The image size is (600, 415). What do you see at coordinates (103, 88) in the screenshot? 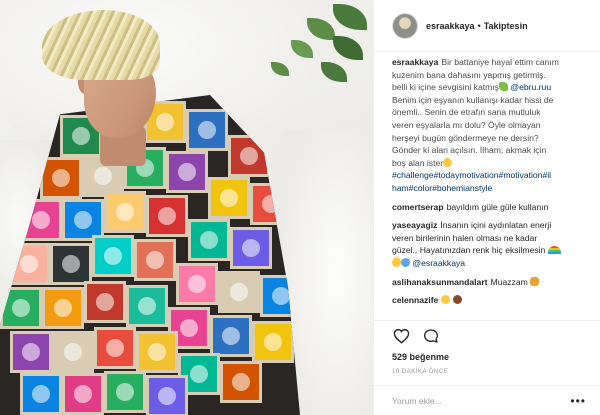
I see `person-head` at bounding box center [103, 88].